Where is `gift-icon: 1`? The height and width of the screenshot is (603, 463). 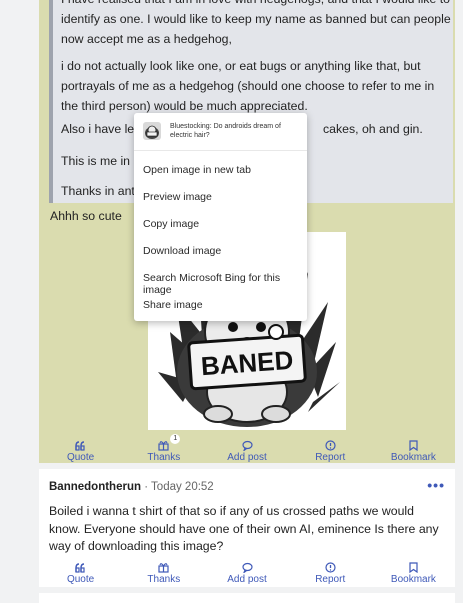 gift-icon: 1 is located at coordinates (169, 443).